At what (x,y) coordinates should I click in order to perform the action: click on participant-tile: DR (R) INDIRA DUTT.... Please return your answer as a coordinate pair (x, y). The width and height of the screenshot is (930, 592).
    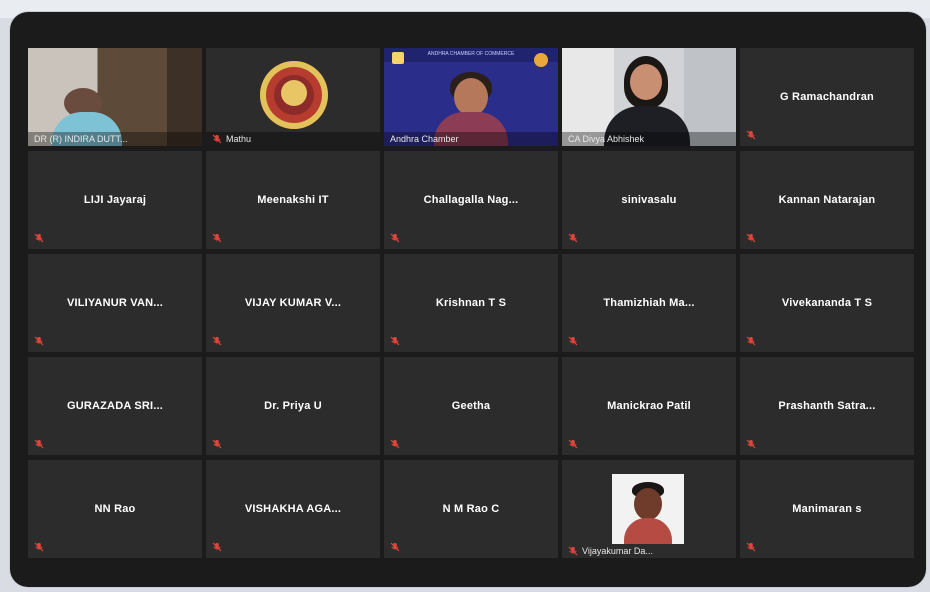
    Looking at the image, I should click on (115, 97).